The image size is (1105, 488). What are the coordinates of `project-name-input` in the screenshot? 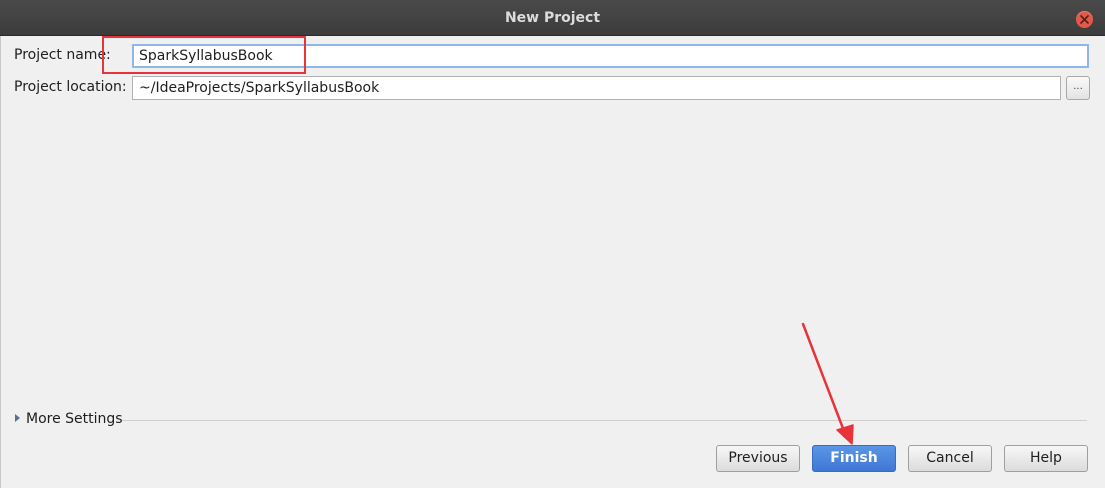 It's located at (610, 56).